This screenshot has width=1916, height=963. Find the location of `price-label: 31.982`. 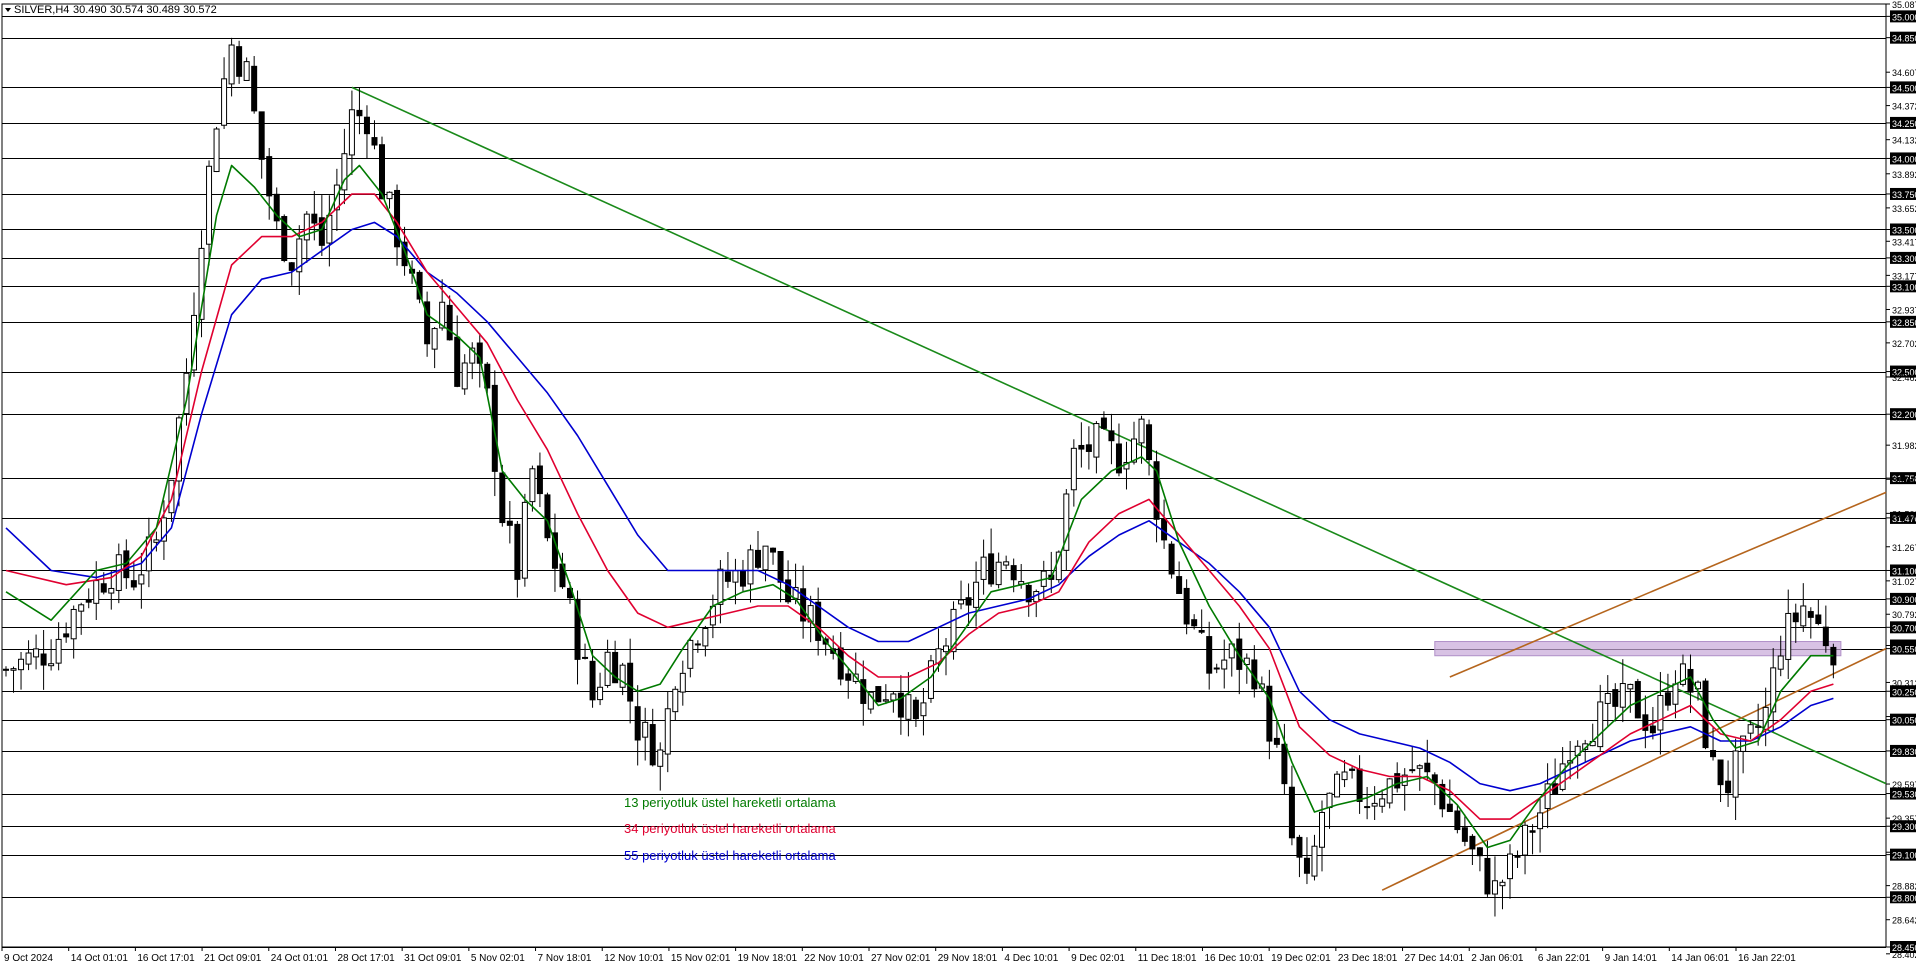

price-label: 31.982 is located at coordinates (1901, 446).